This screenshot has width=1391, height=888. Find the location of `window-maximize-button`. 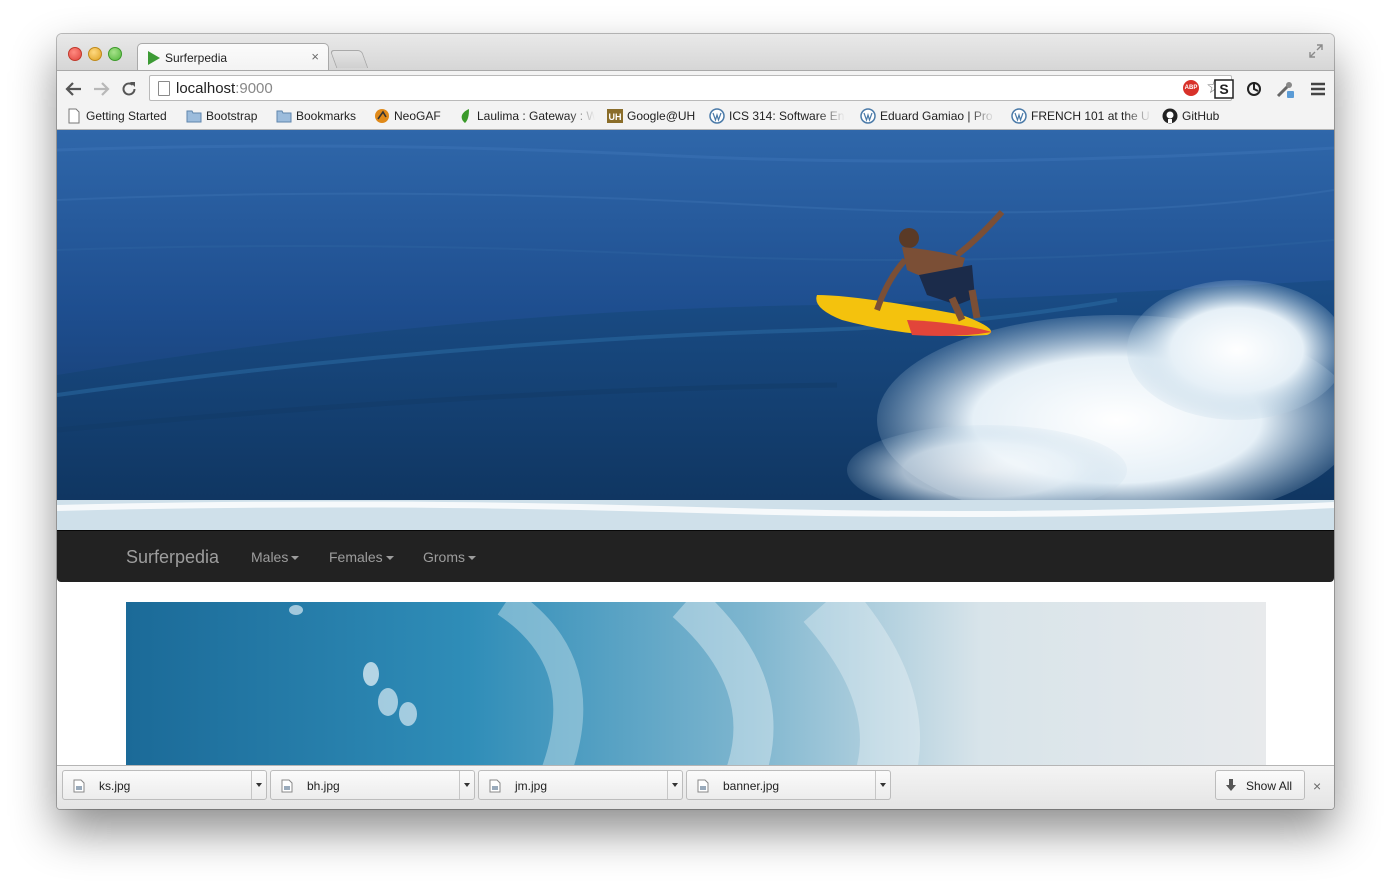

window-maximize-button is located at coordinates (115, 54).